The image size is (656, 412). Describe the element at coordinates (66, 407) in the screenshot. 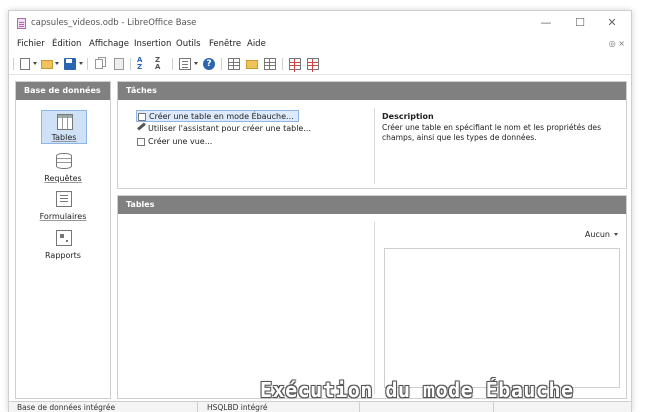

I see `status-database-type: Base de données intégrée` at that location.